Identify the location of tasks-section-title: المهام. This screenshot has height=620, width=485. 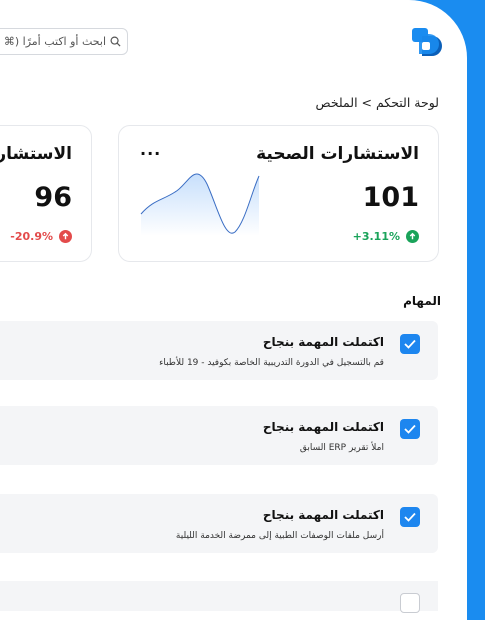
(422, 301).